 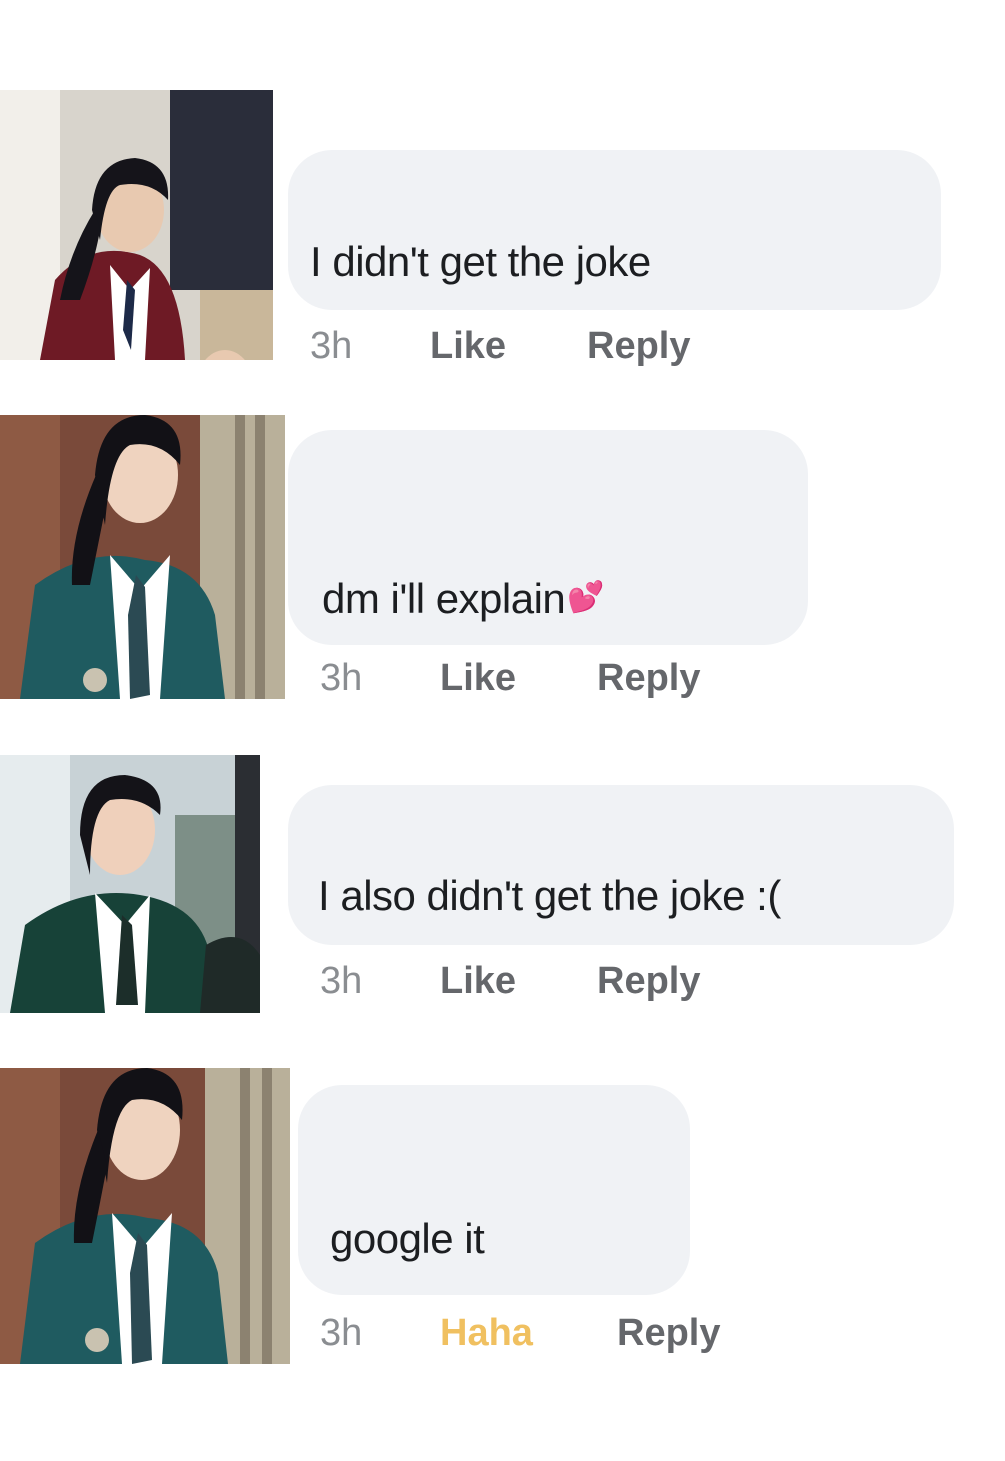 I want to click on comment-bubble: google it, so click(x=494, y=1190).